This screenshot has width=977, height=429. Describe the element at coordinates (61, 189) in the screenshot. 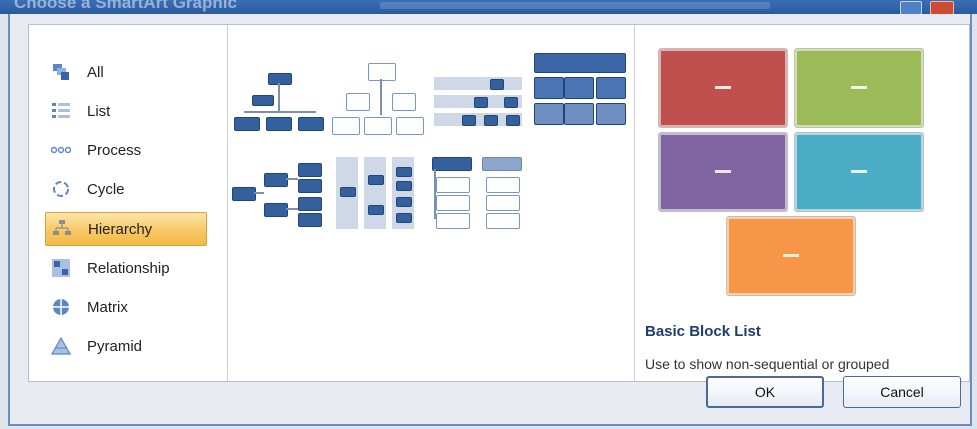

I see `cycle-icon` at that location.